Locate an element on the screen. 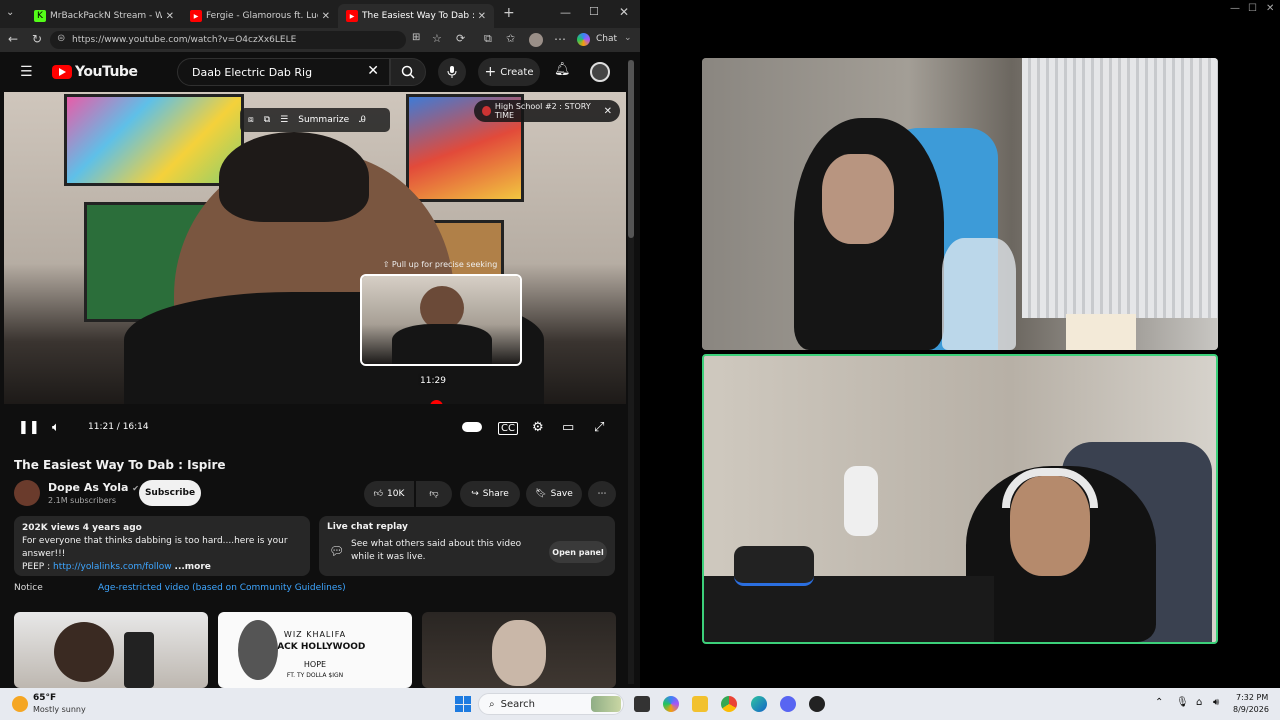 The image size is (1280, 720). volume-icon: 🔈︎ is located at coordinates (56, 427).